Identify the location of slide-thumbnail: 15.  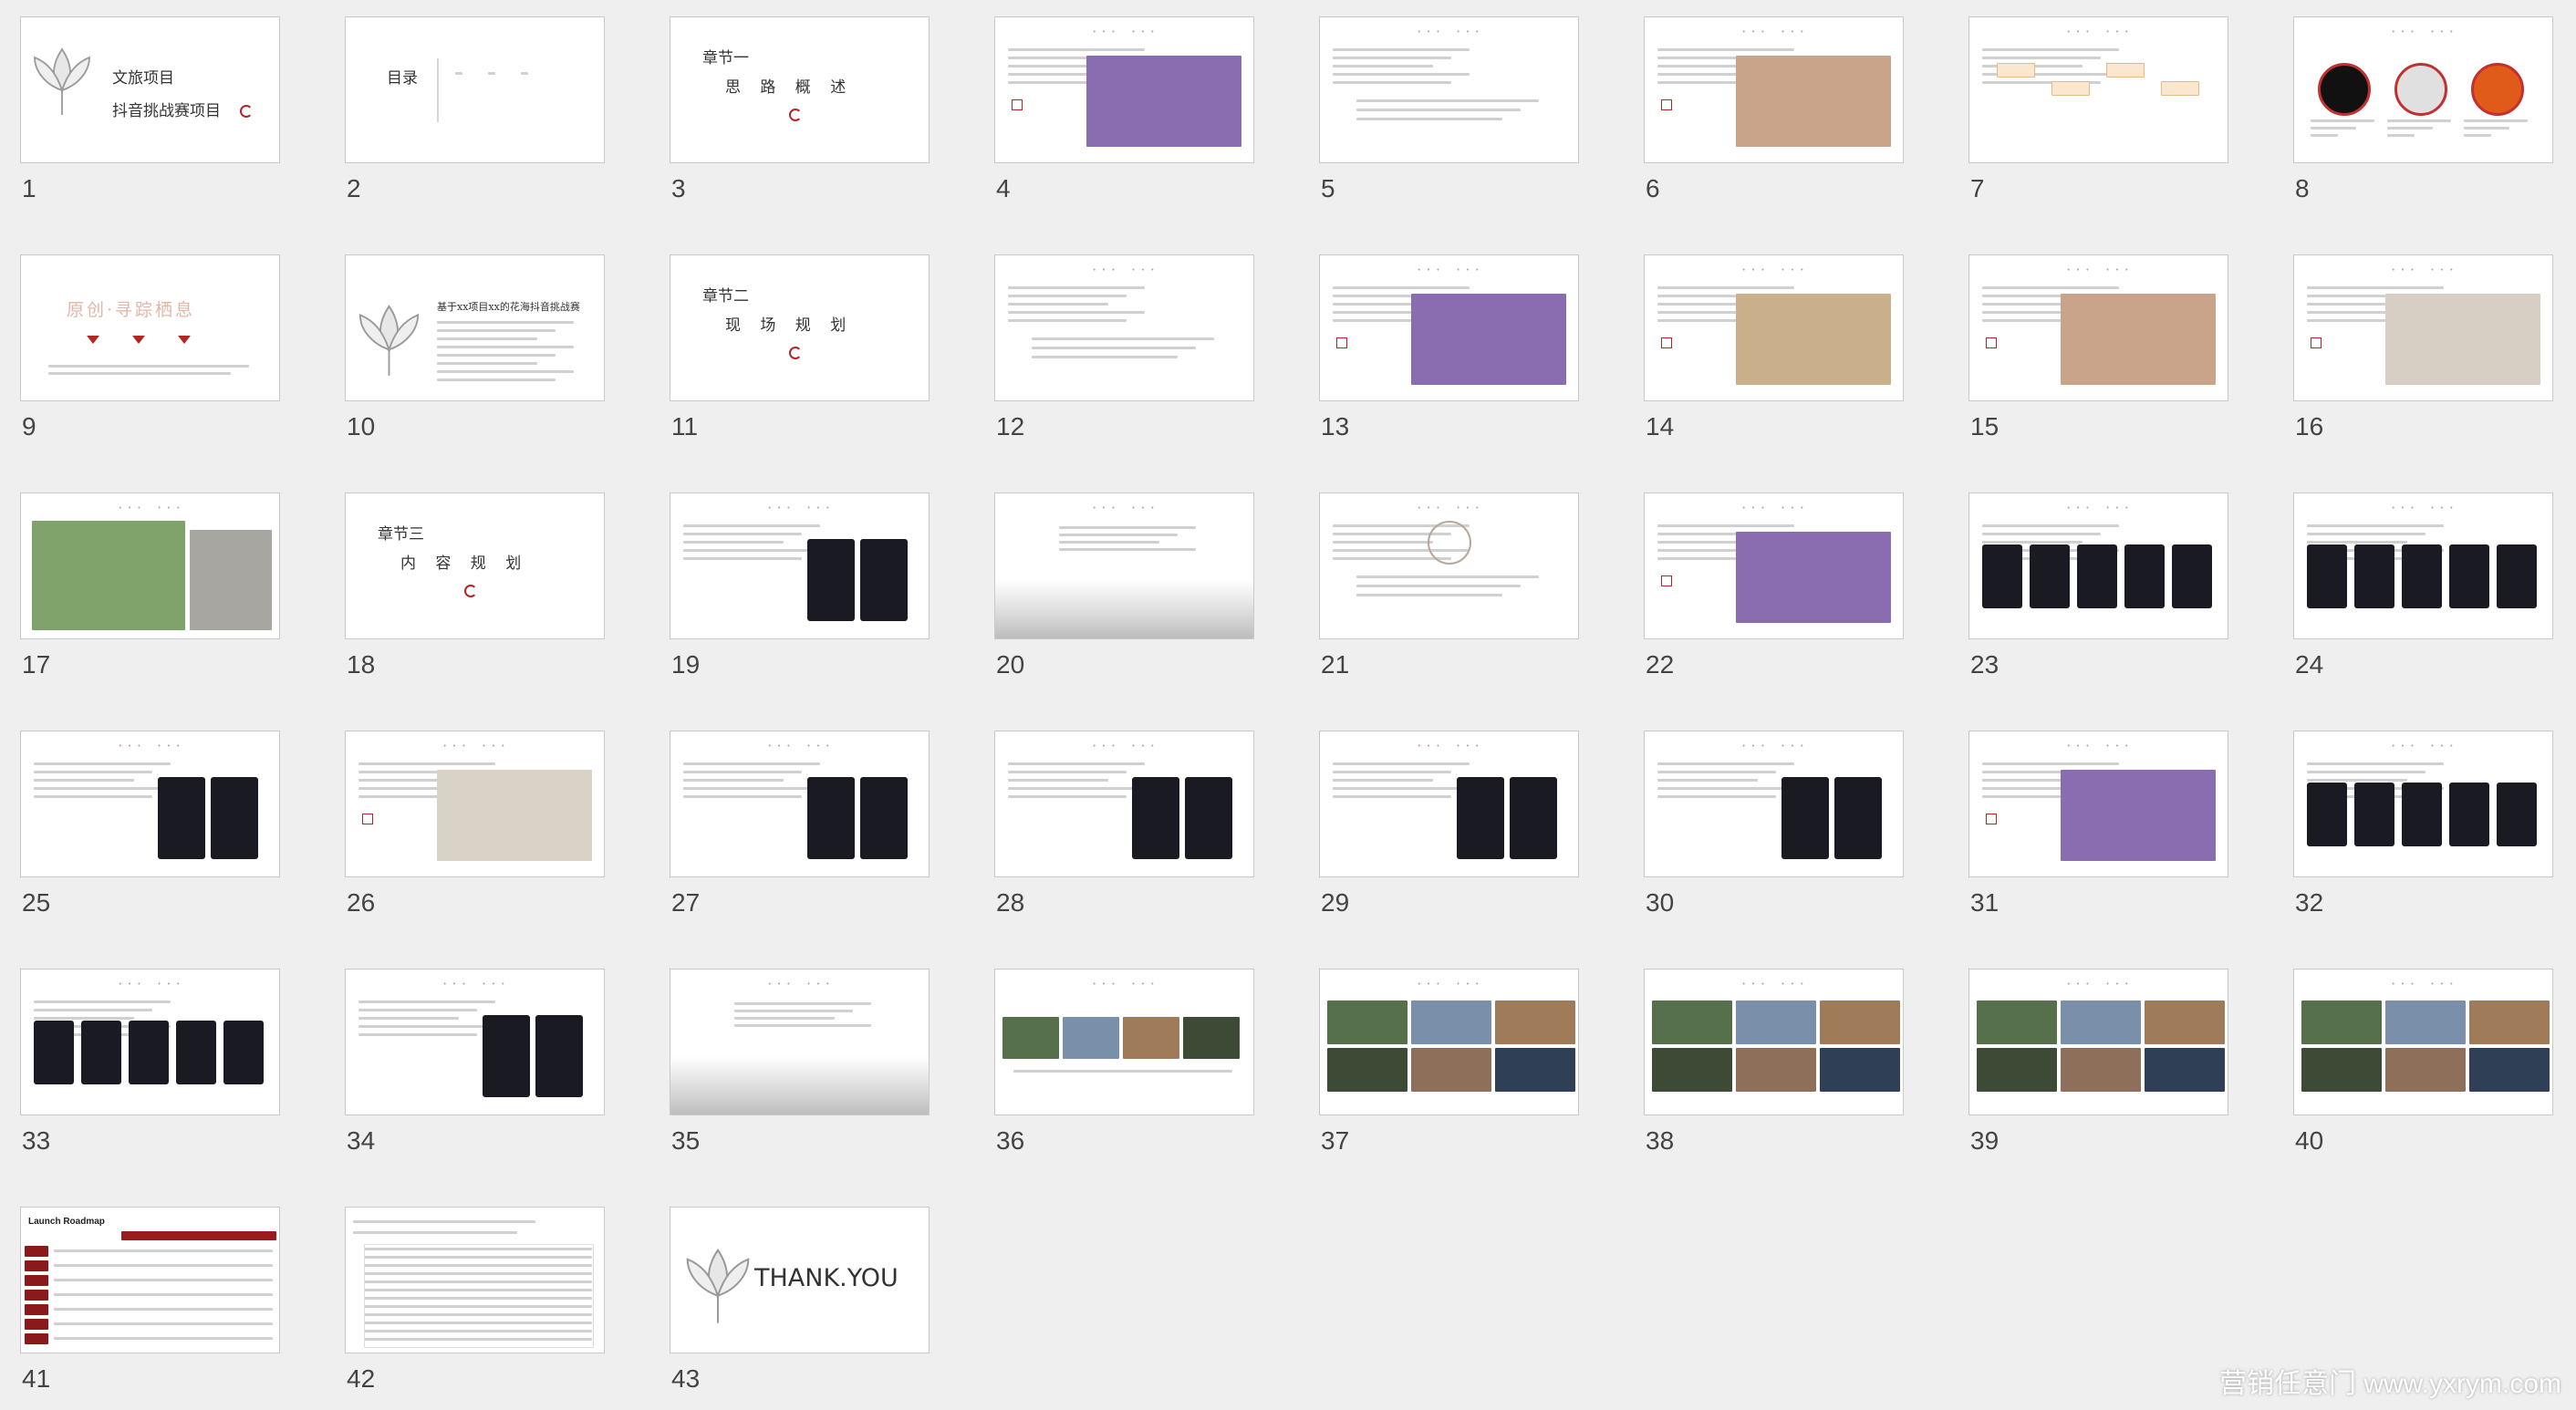
(2098, 347).